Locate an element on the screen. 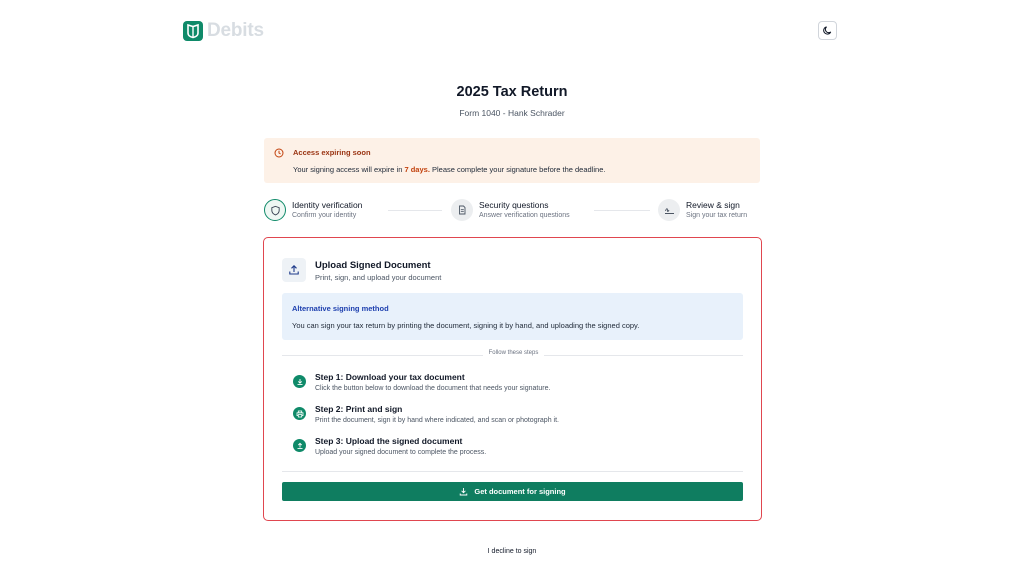 The width and height of the screenshot is (1024, 576). step-review-sign: Review & sign Sign your tax return is located at coordinates (702, 210).